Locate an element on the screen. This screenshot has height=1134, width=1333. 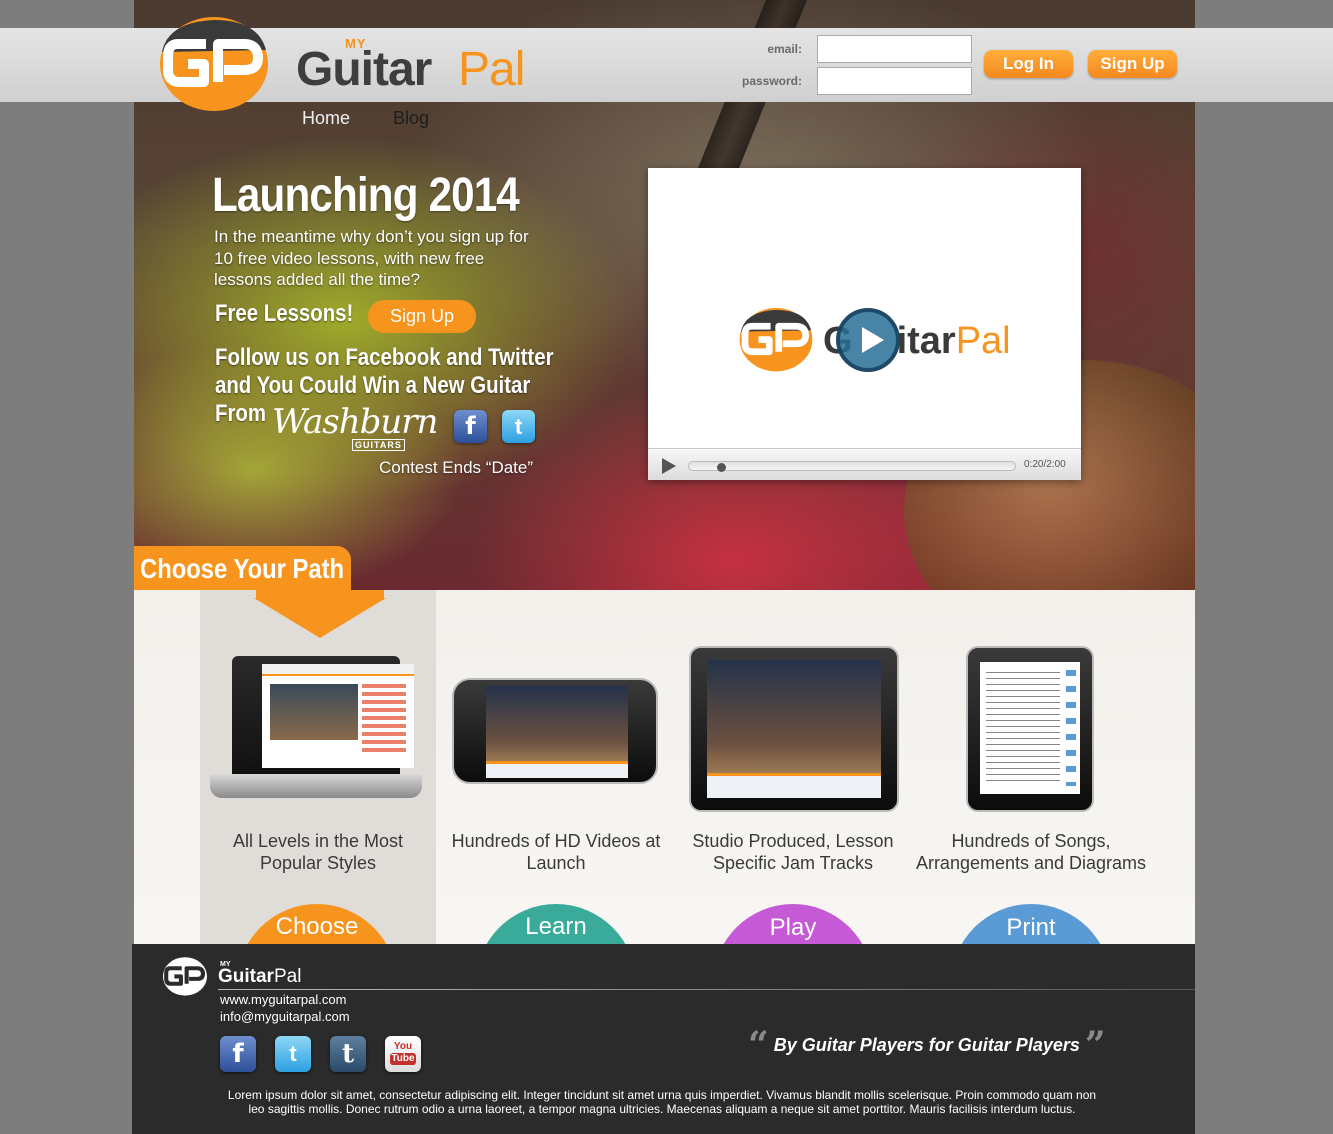
laptop-screen-header is located at coordinates (338, 670).